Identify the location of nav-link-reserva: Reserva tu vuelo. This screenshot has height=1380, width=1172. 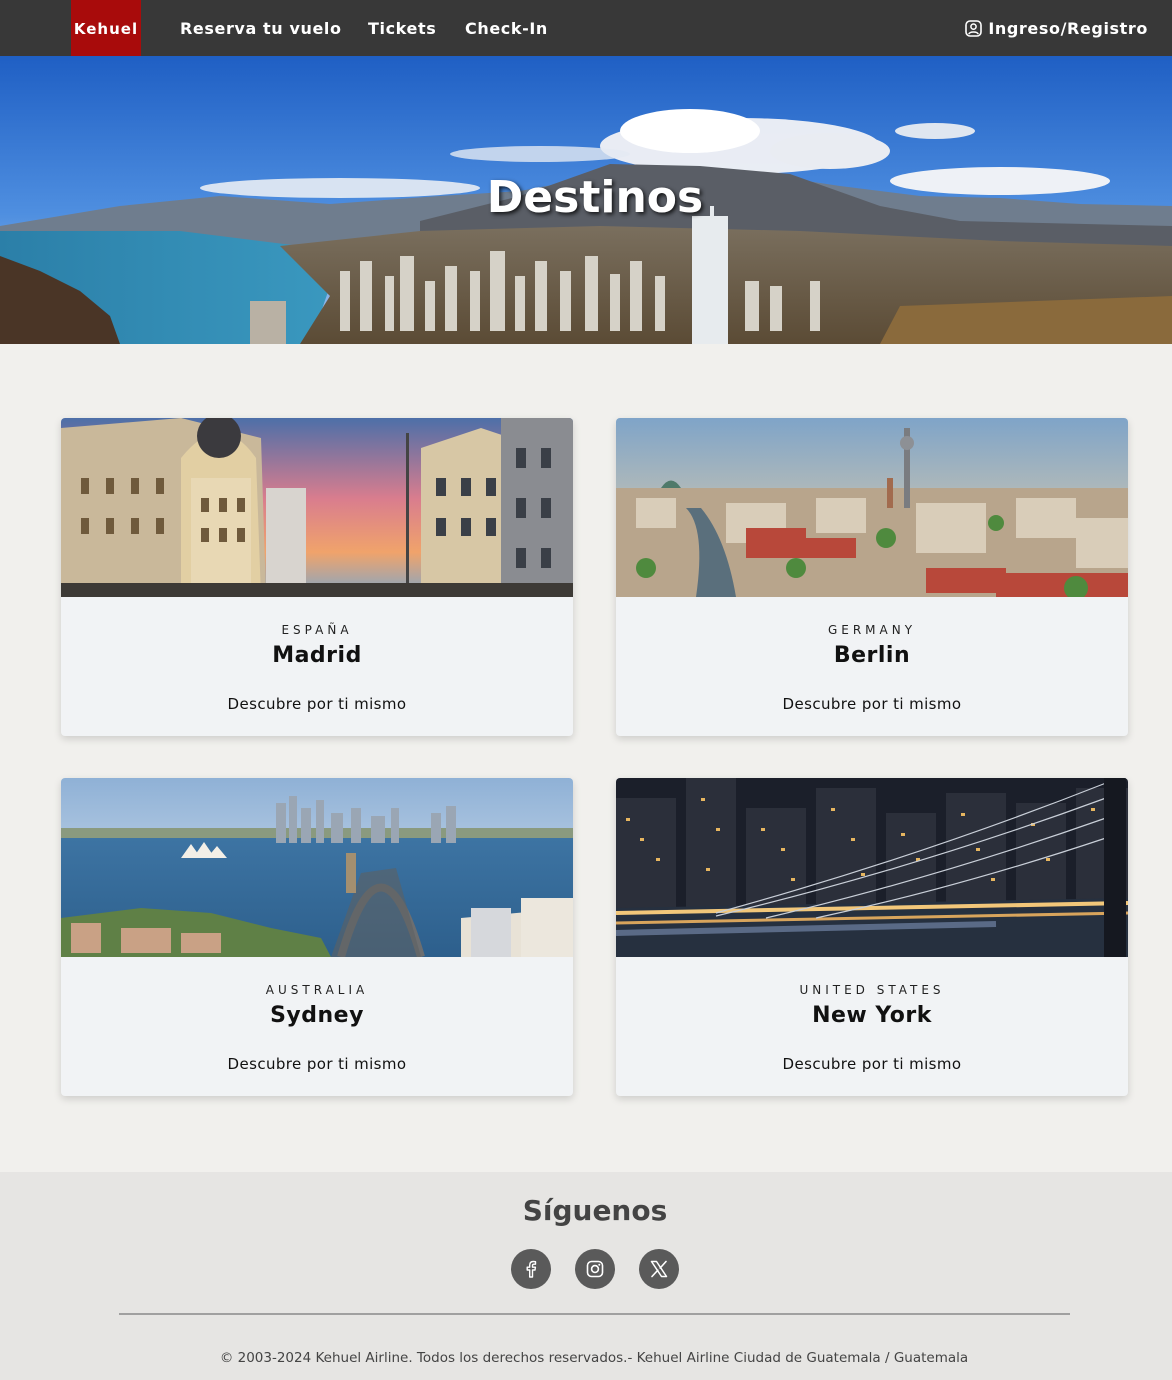
(261, 28).